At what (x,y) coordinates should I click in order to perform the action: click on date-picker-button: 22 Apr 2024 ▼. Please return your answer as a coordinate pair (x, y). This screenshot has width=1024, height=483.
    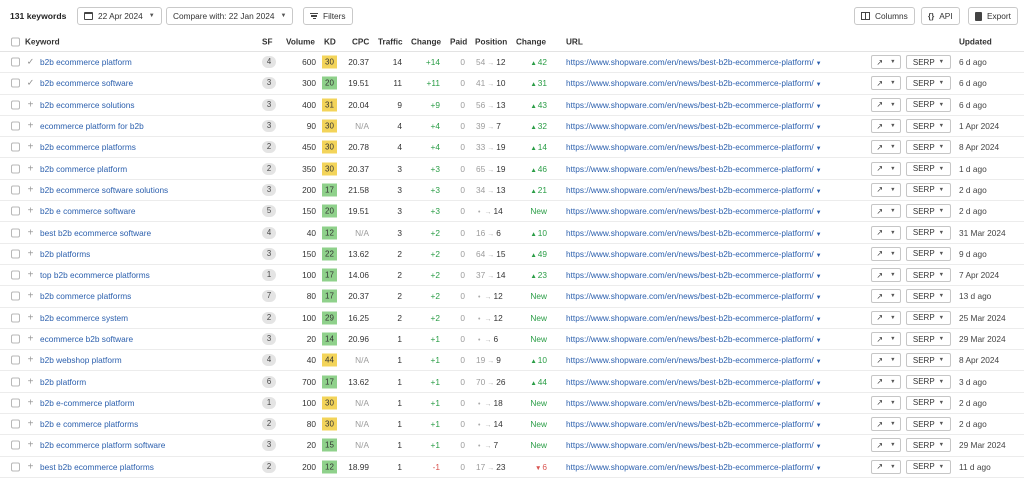
    Looking at the image, I should click on (119, 16).